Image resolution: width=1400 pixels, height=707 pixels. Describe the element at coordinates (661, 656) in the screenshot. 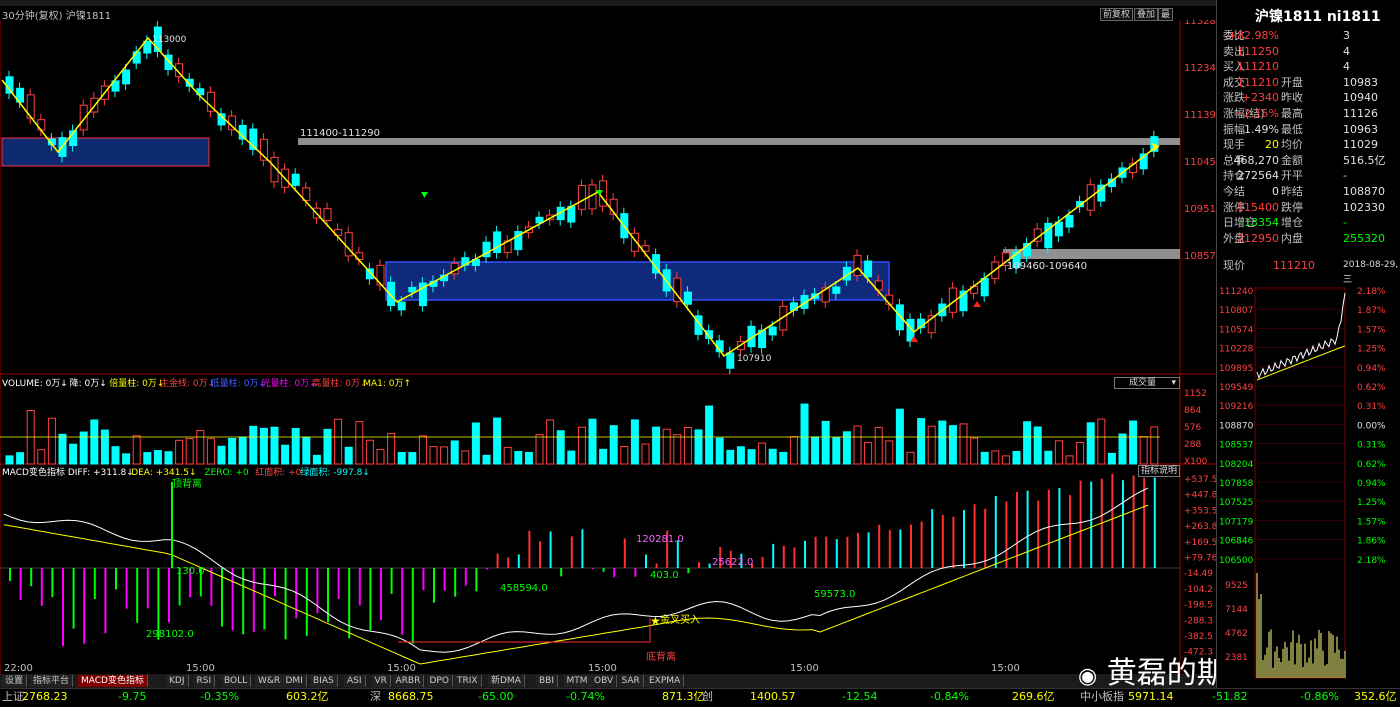

I see `bottom-div-label: 底背离` at that location.